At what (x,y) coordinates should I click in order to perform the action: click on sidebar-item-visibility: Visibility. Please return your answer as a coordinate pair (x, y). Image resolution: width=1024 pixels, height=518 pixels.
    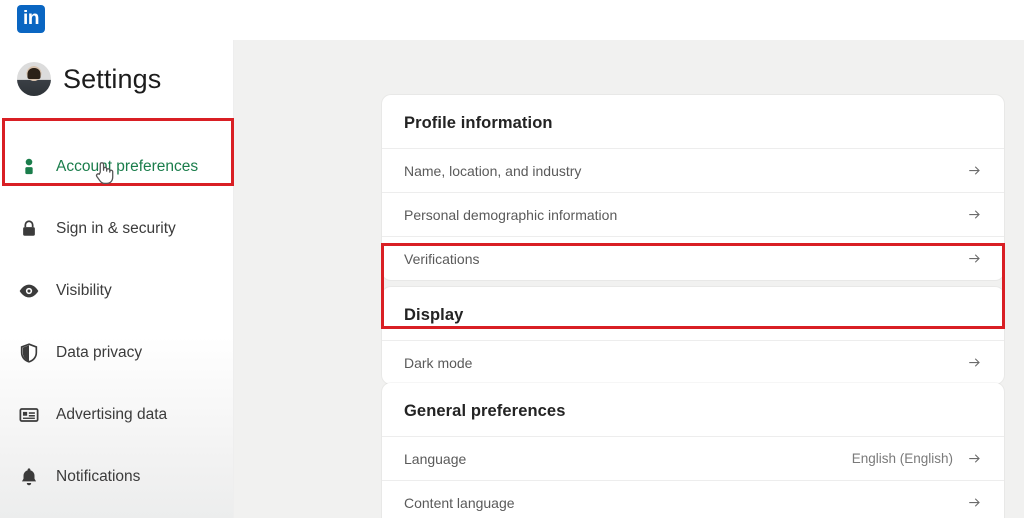
    Looking at the image, I should click on (117, 291).